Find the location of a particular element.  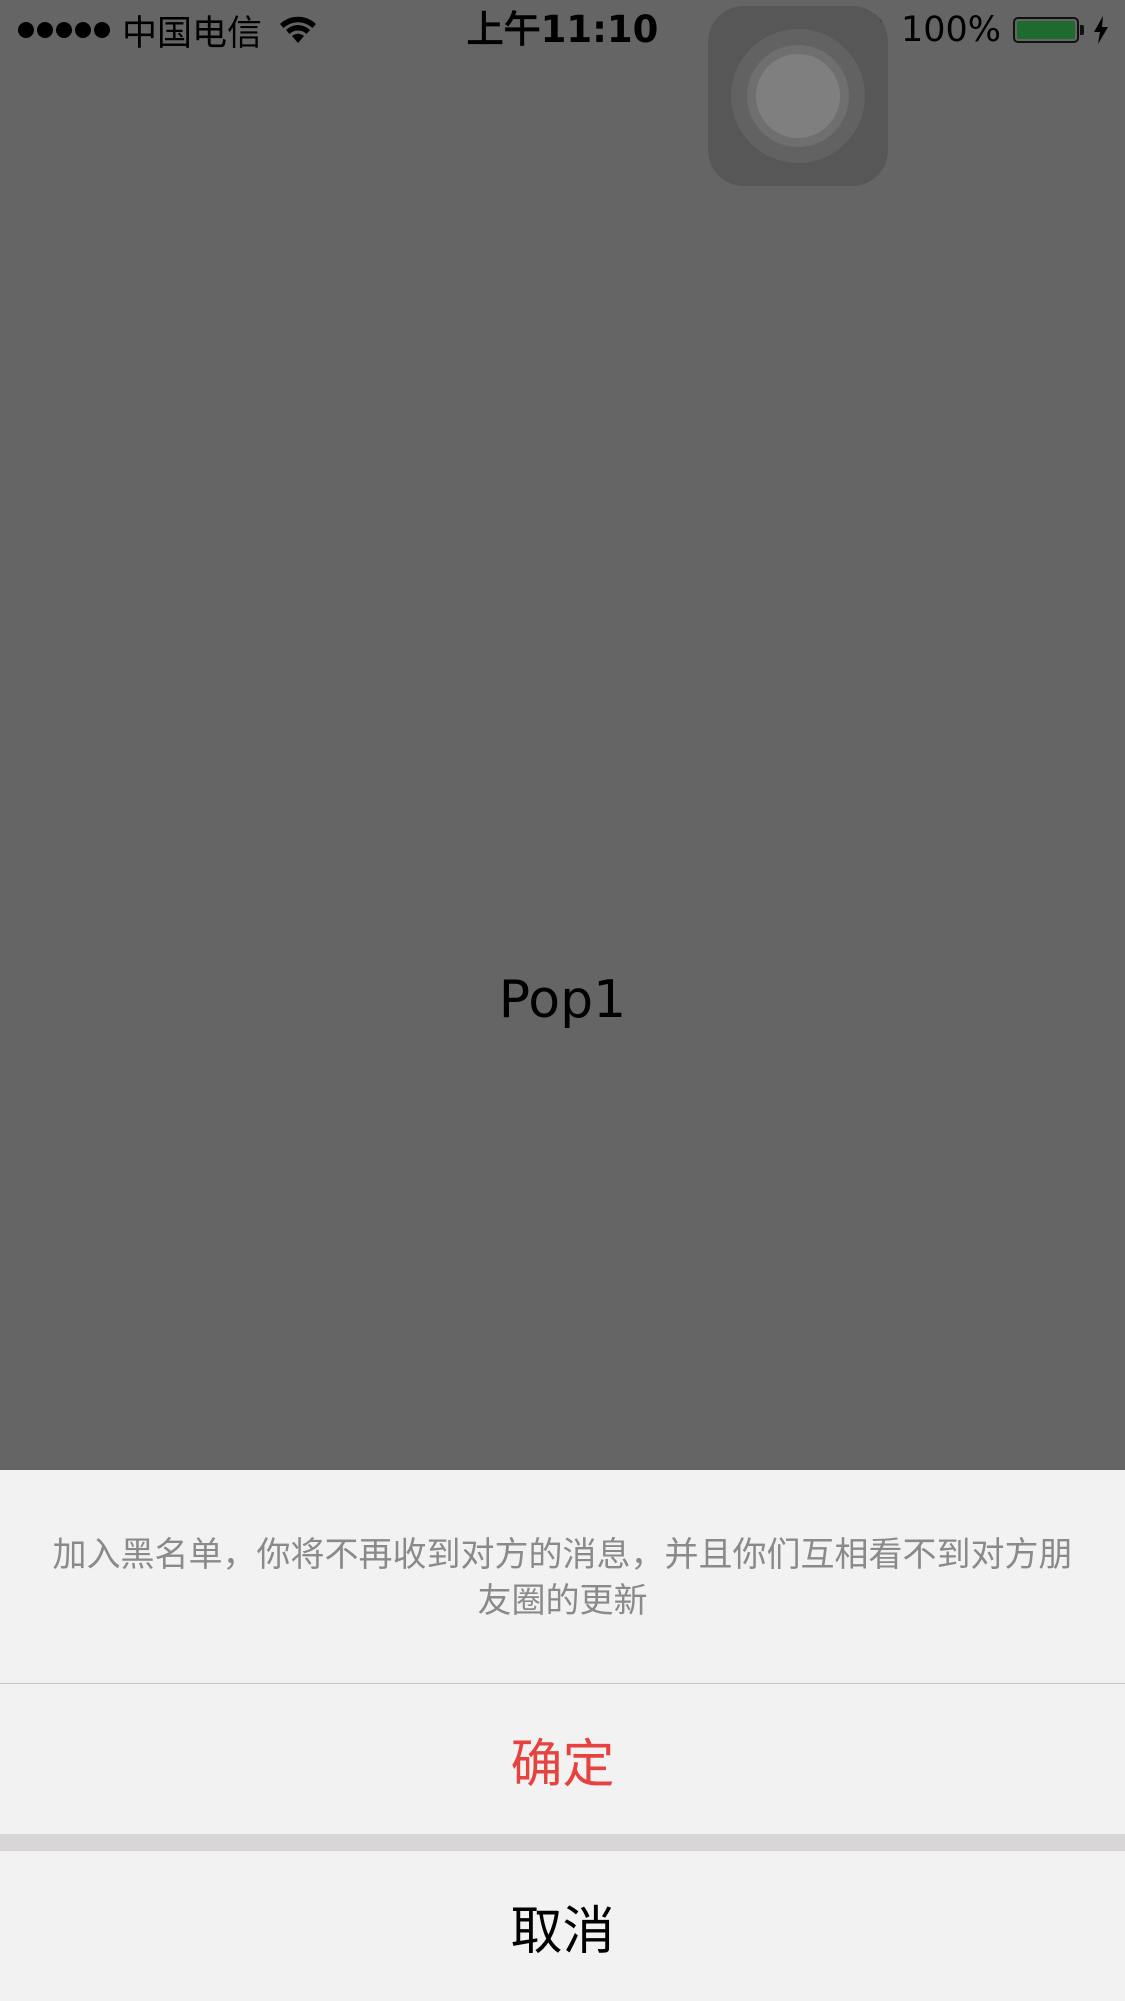

assistive-touch-icon is located at coordinates (798, 96).